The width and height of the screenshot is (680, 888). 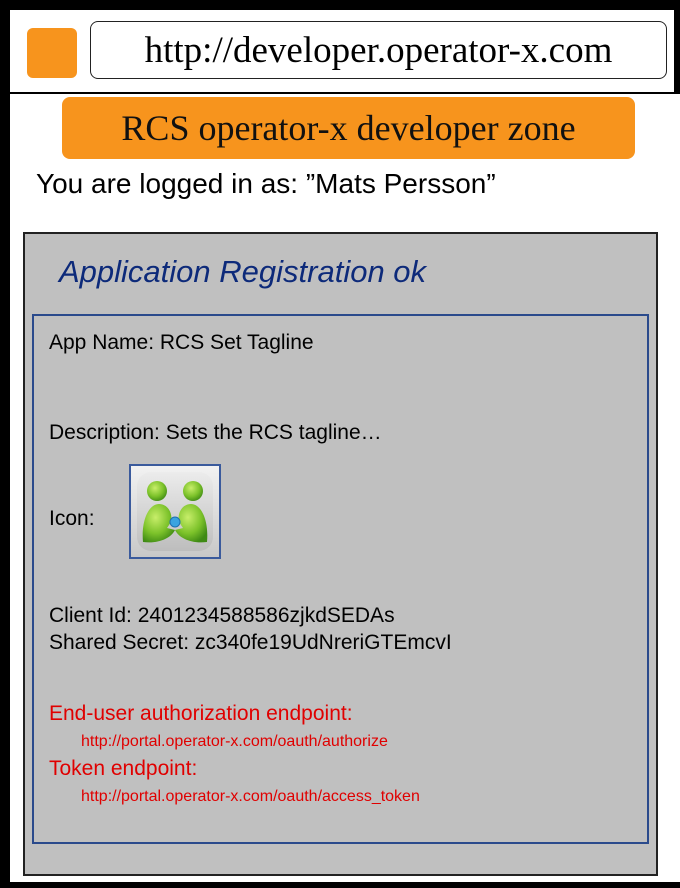 What do you see at coordinates (677, 47) in the screenshot?
I see `frame-right-edge` at bounding box center [677, 47].